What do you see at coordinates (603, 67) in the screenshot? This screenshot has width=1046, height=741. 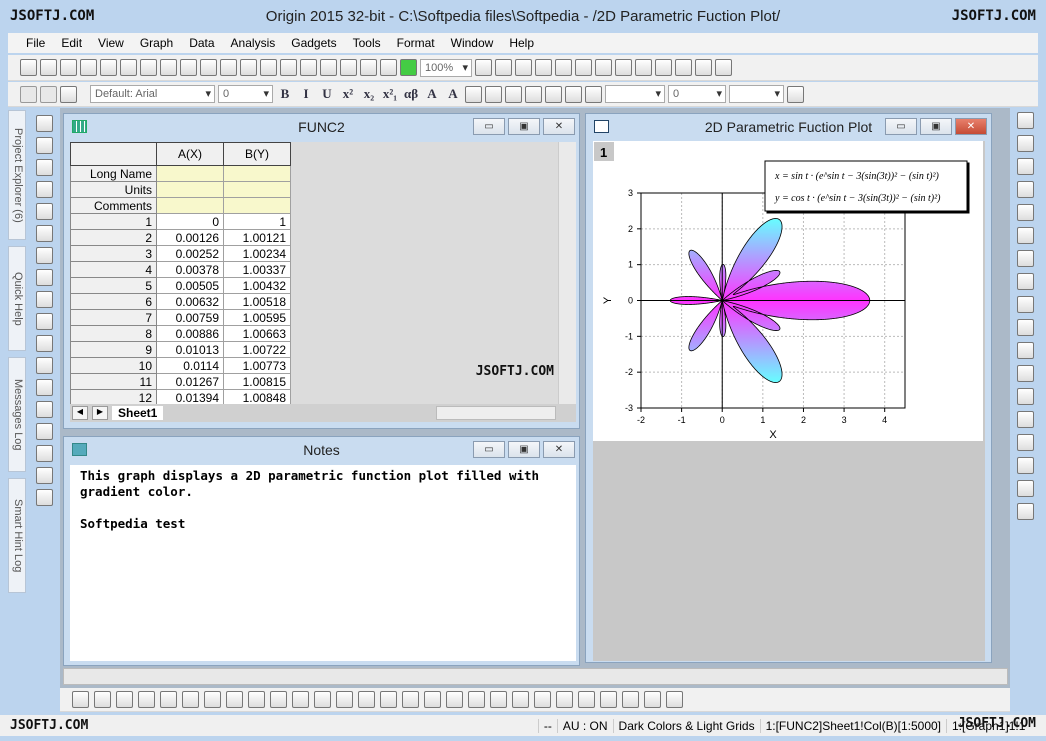 I see `hierarchy-icon` at bounding box center [603, 67].